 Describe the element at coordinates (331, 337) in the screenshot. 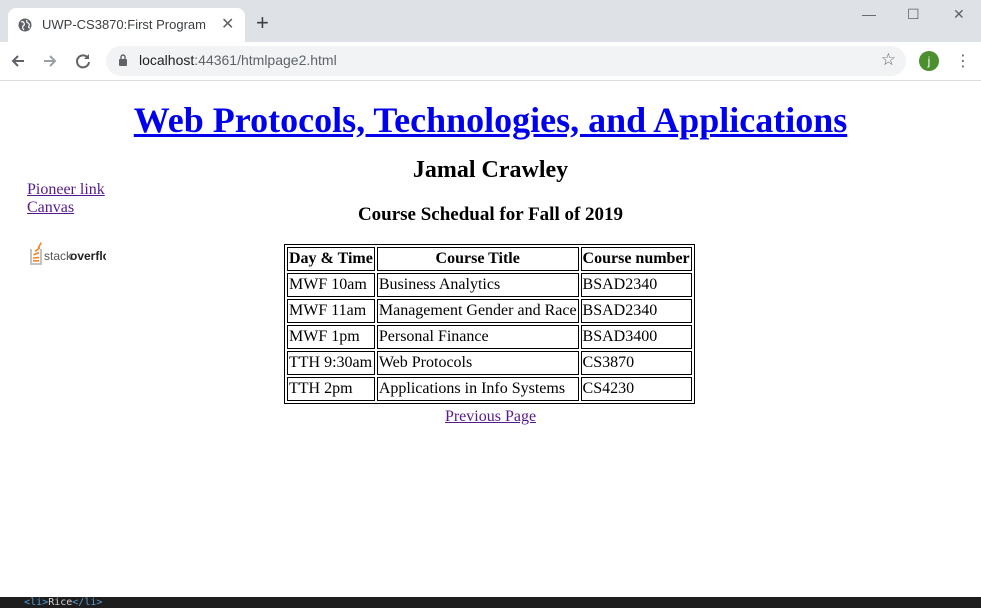

I see `table-cell: MWF 1pm` at that location.